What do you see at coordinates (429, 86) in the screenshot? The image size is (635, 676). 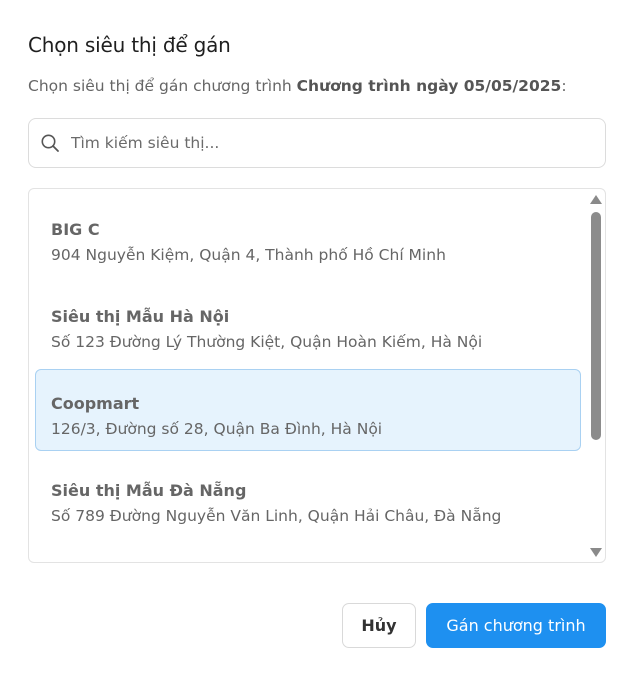 I see `program-name: Chương trình ngày 05/05/2025` at bounding box center [429, 86].